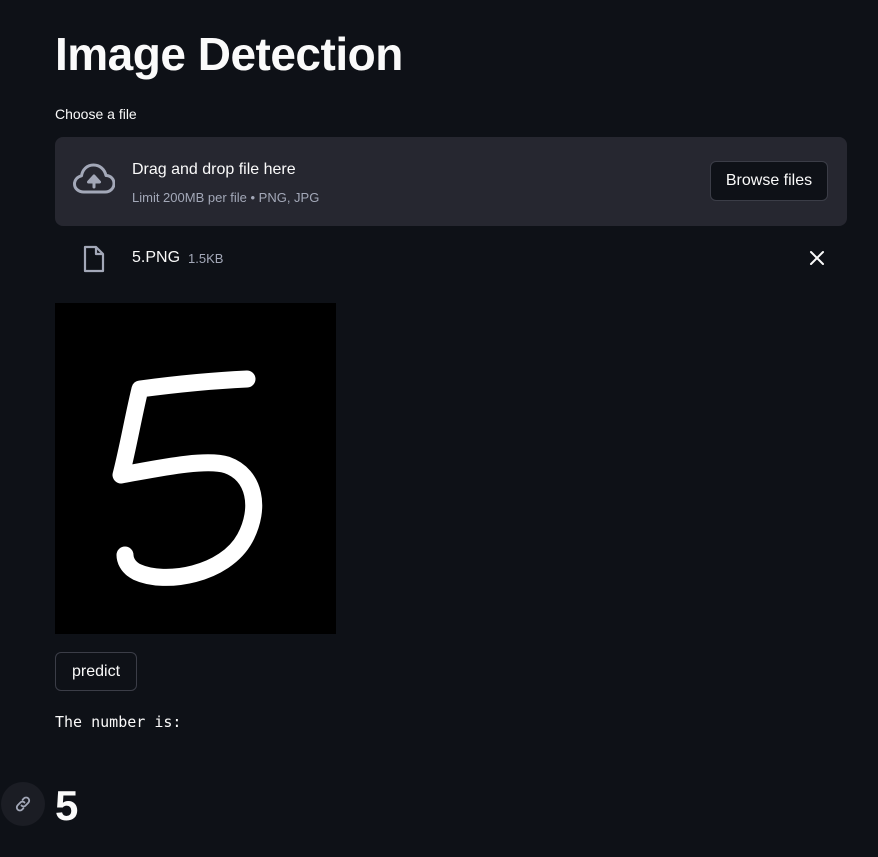 This screenshot has height=857, width=878. I want to click on link-icon, so click(23, 804).